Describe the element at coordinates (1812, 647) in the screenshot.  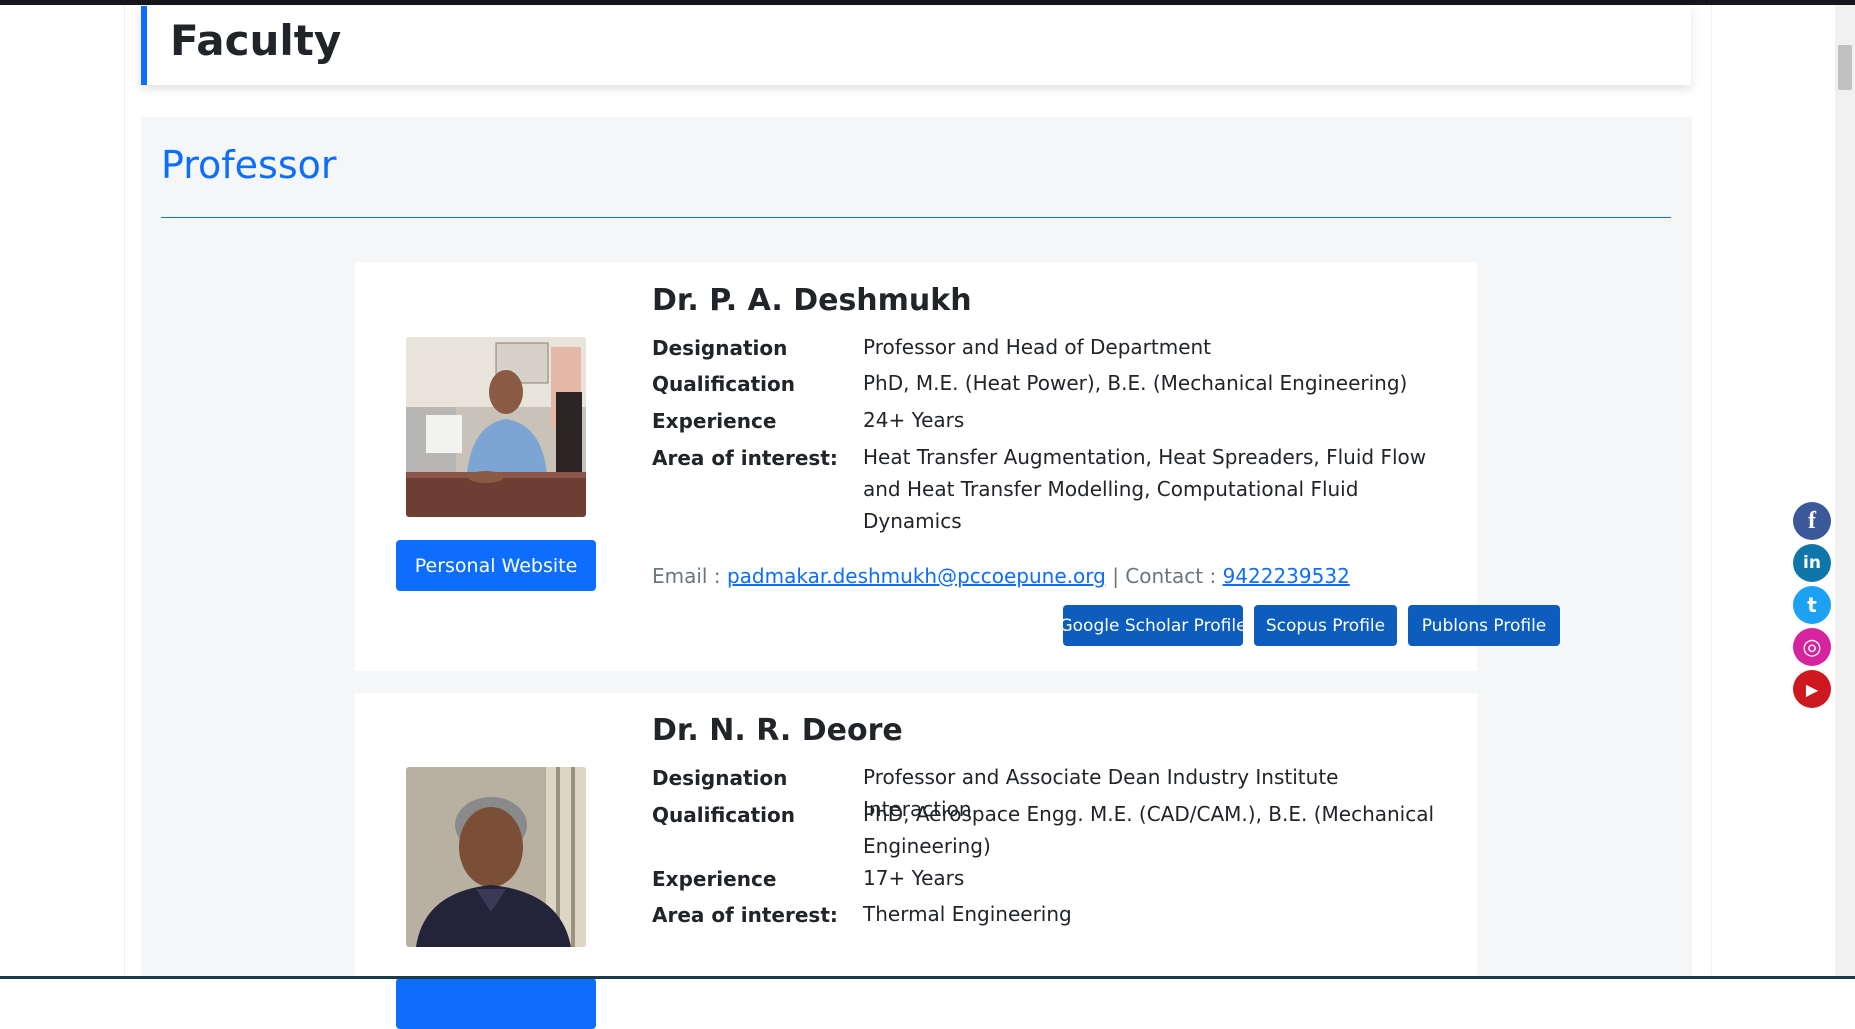
I see `instagram-icon: ◎` at that location.